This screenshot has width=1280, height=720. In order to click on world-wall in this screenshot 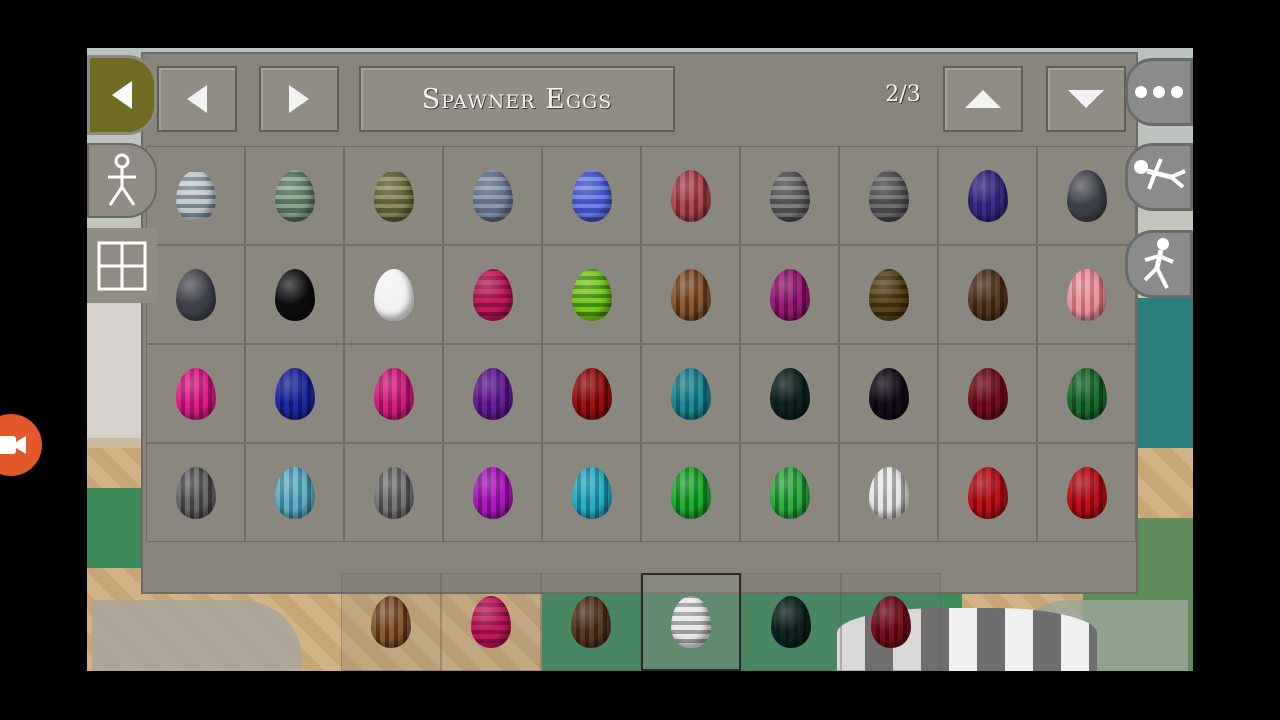, I will do `click(117, 368)`.